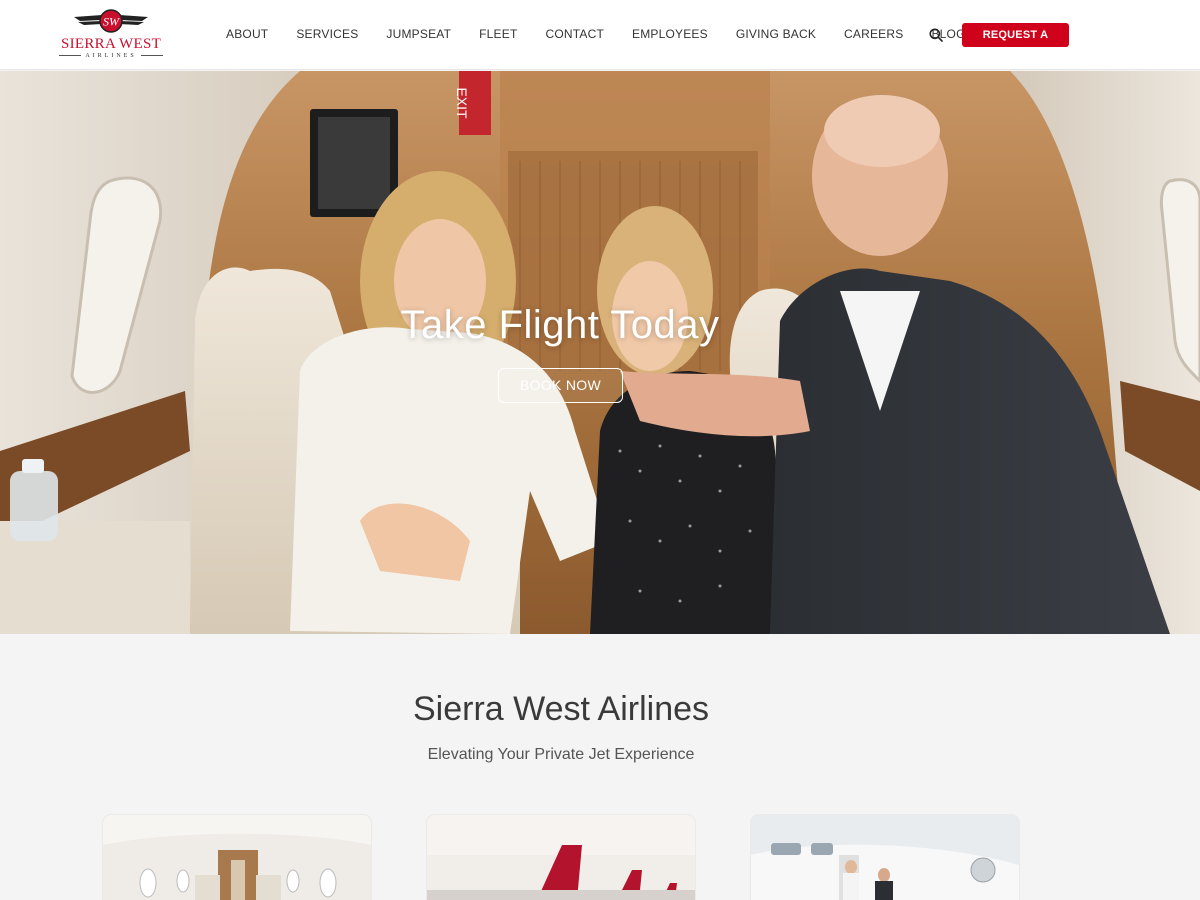  What do you see at coordinates (247, 34) in the screenshot?
I see `nav-about: ABOUT` at bounding box center [247, 34].